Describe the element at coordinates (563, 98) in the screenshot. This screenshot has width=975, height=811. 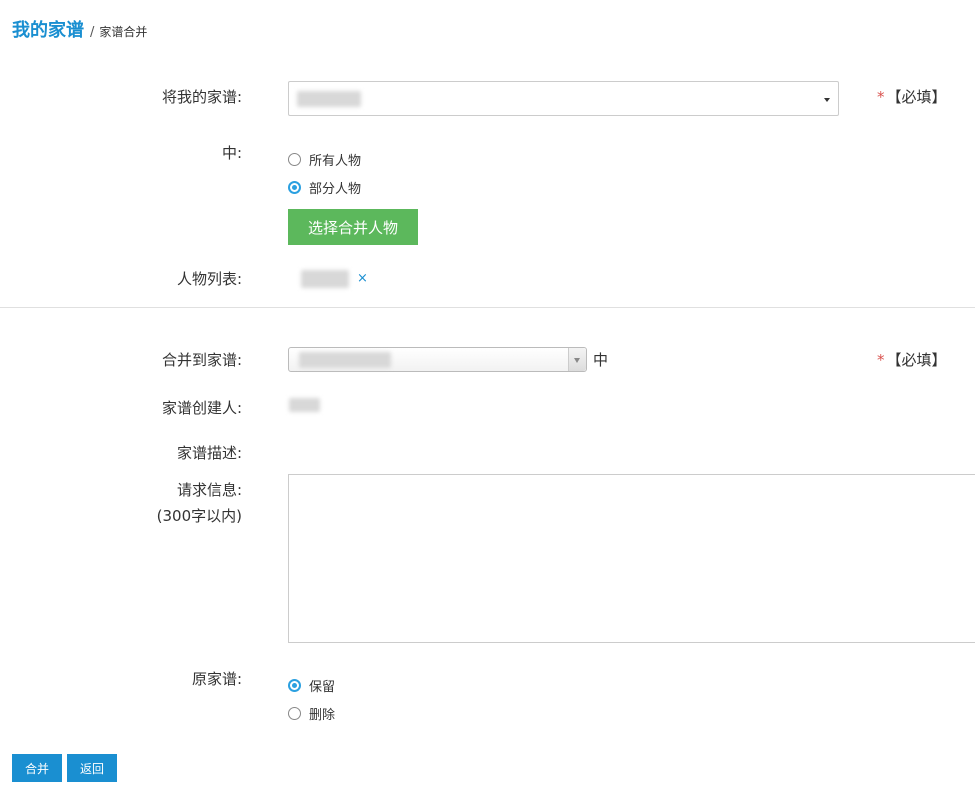
I see `my-tree-select` at that location.